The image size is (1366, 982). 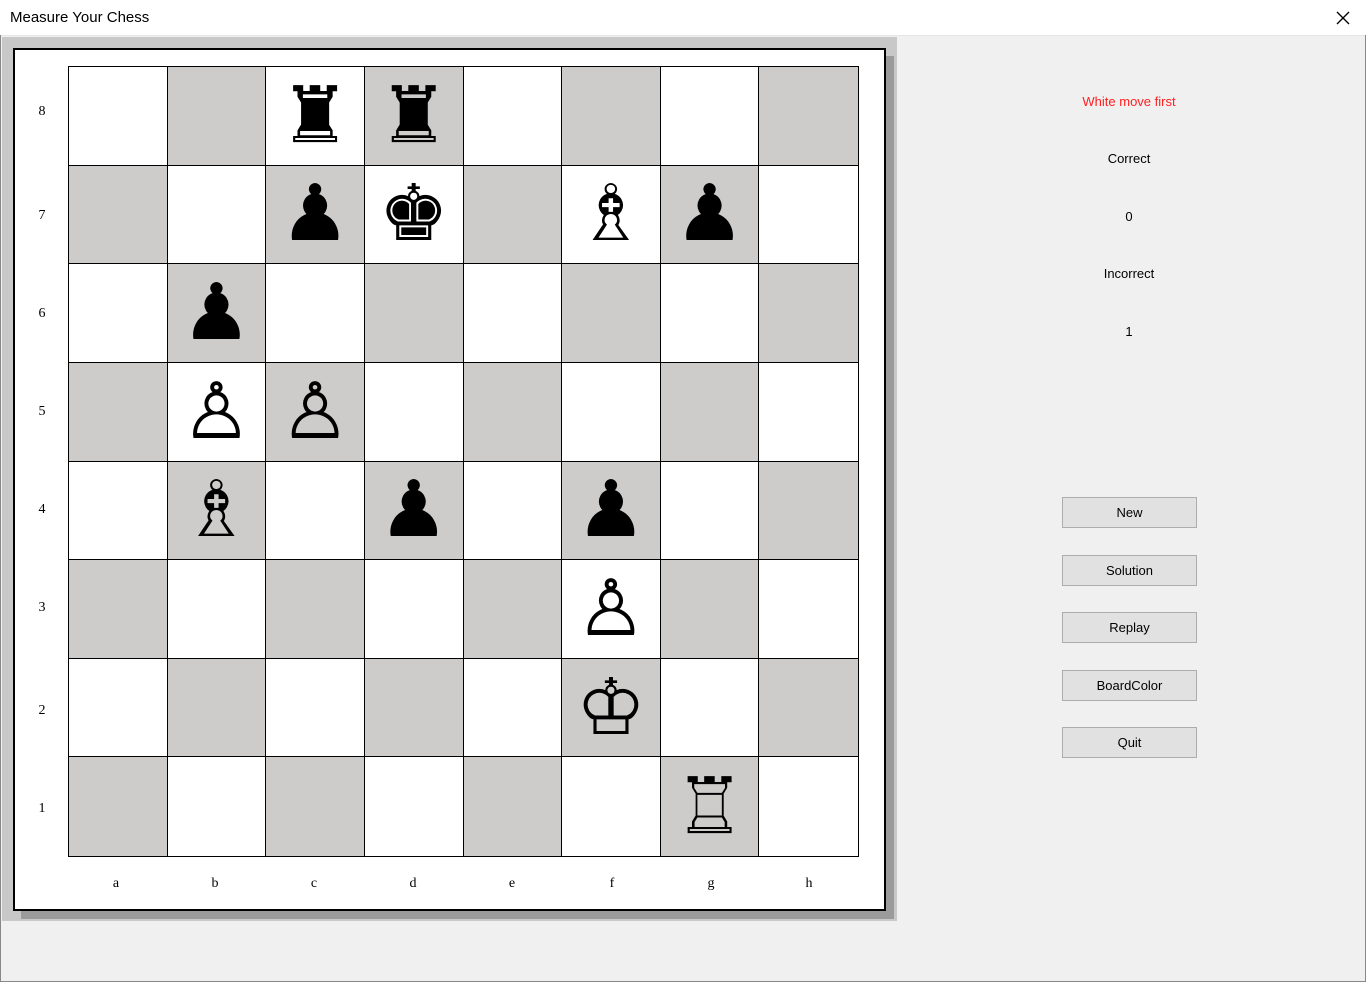 What do you see at coordinates (1129, 158) in the screenshot?
I see `correct-label: Correct` at bounding box center [1129, 158].